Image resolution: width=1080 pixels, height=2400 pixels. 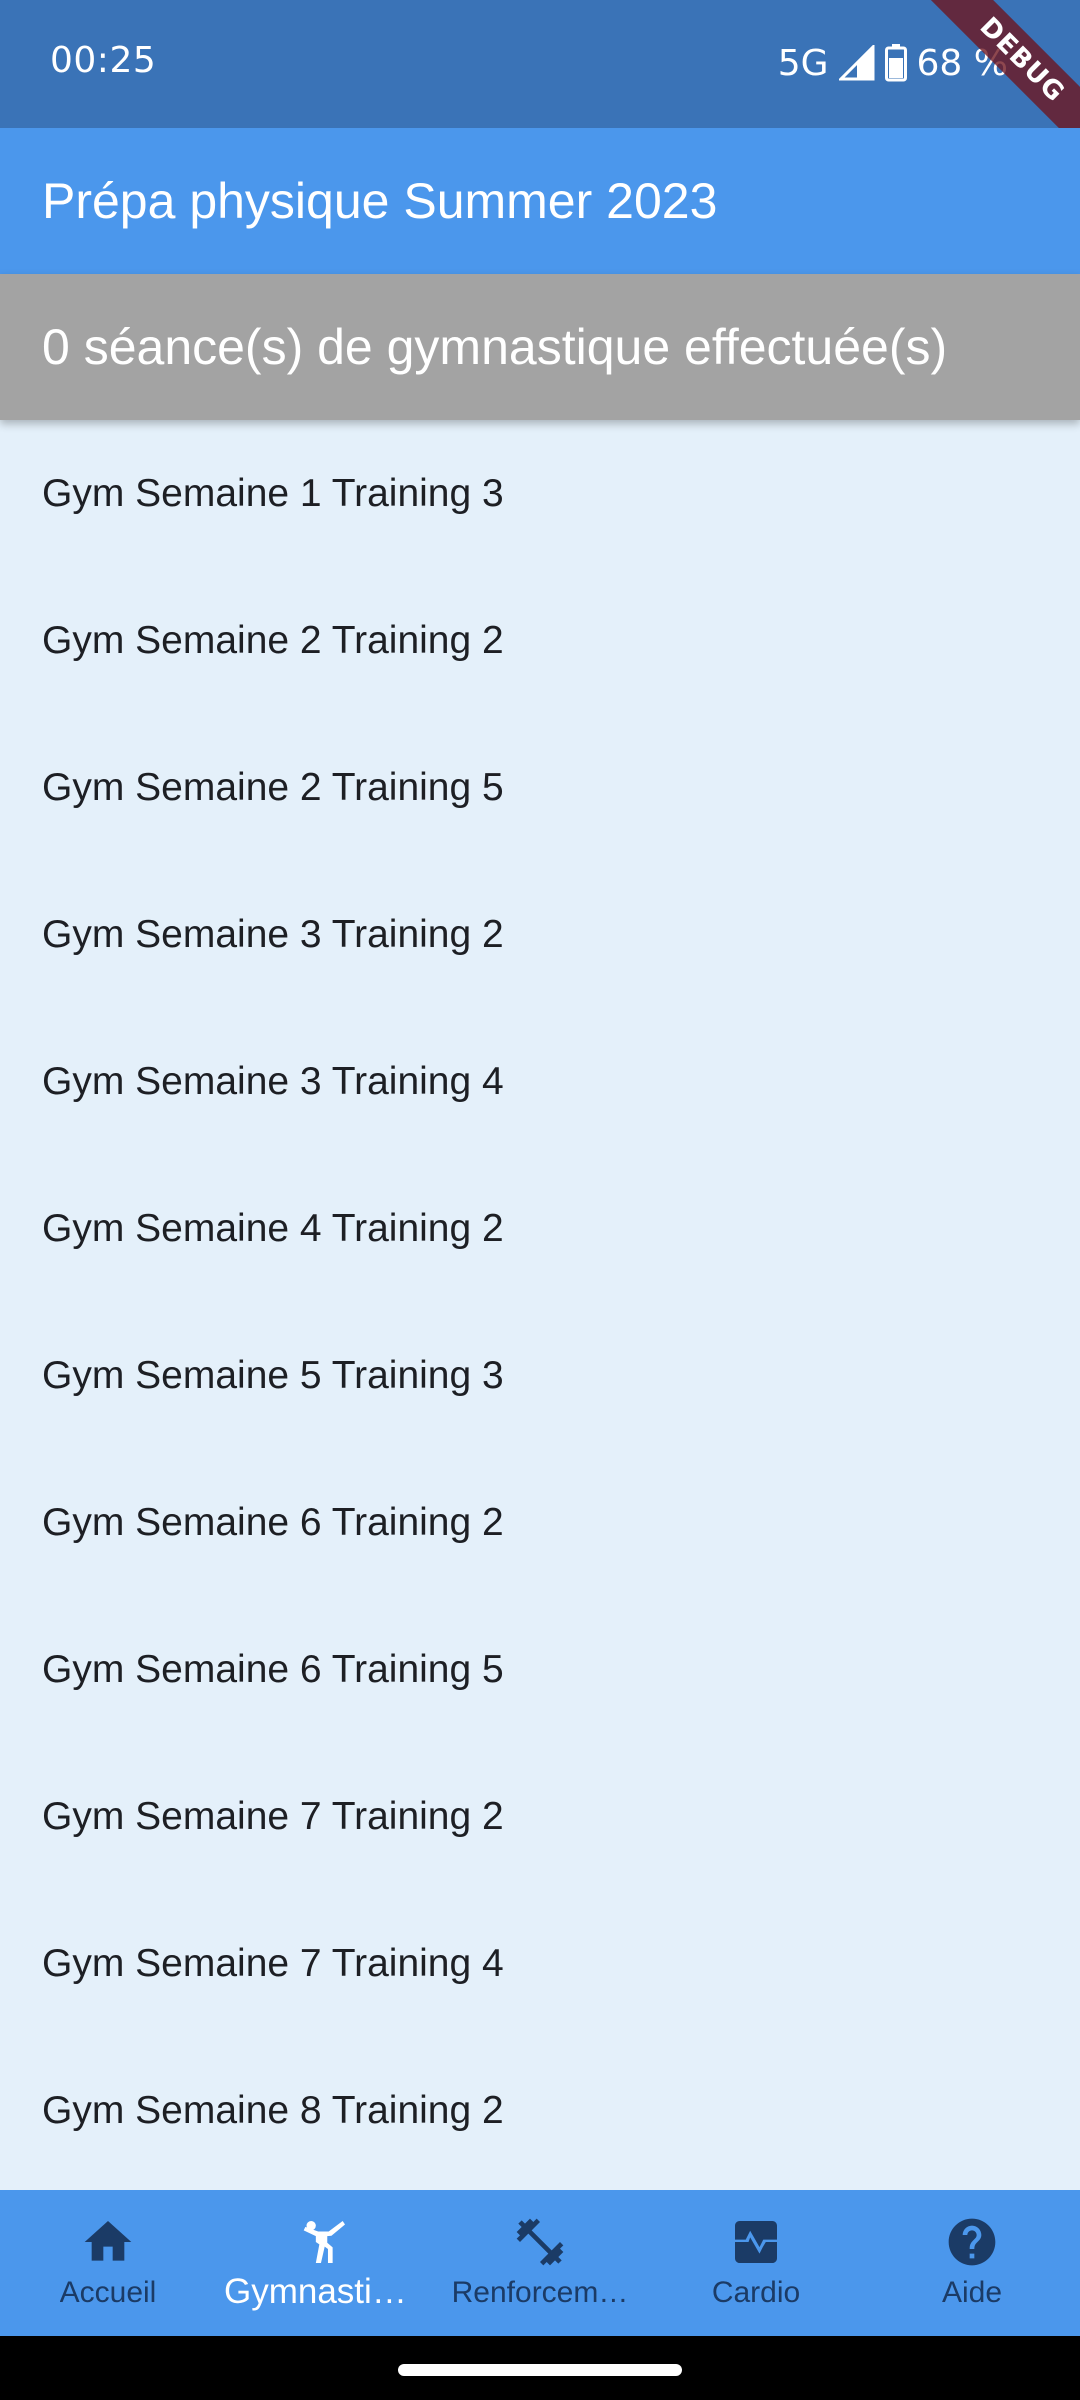 I want to click on list-item: Gym Semaine 6 Training 5, so click(x=540, y=1669).